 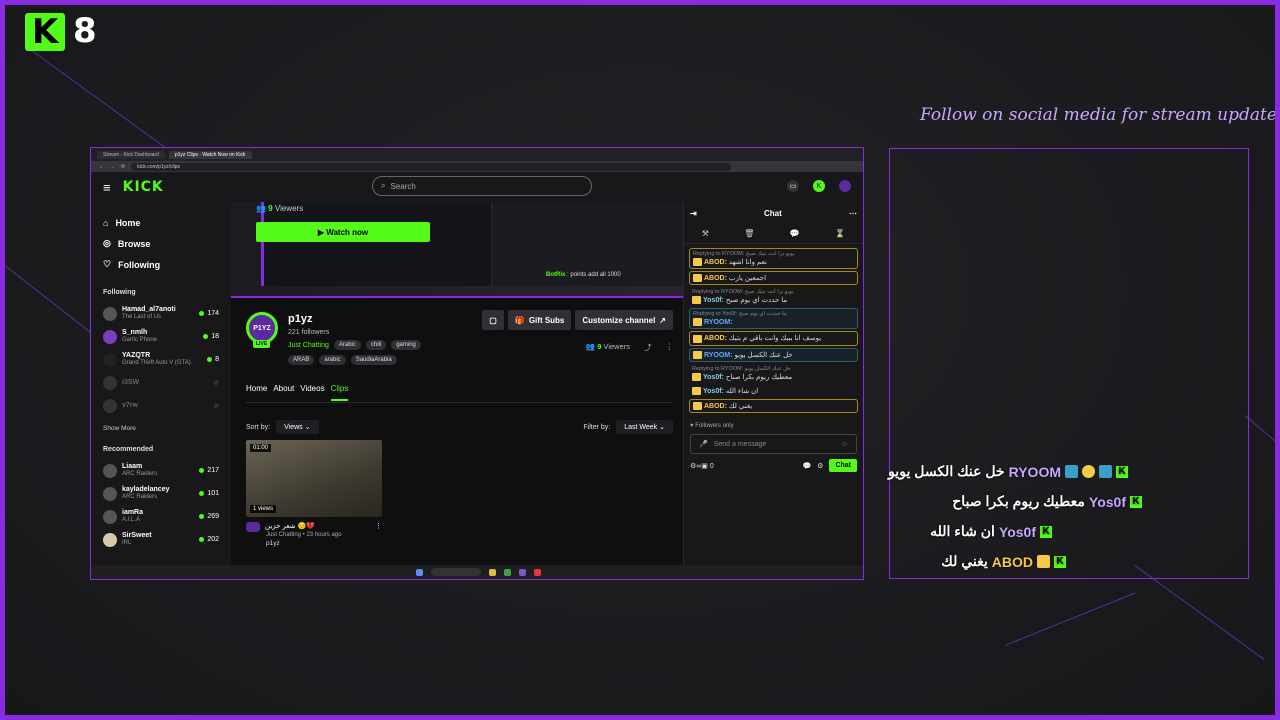 What do you see at coordinates (773, 338) in the screenshot?
I see `chat-message: ABOD: يوسف انا بيبك وانت باقي م بتيك` at bounding box center [773, 338].